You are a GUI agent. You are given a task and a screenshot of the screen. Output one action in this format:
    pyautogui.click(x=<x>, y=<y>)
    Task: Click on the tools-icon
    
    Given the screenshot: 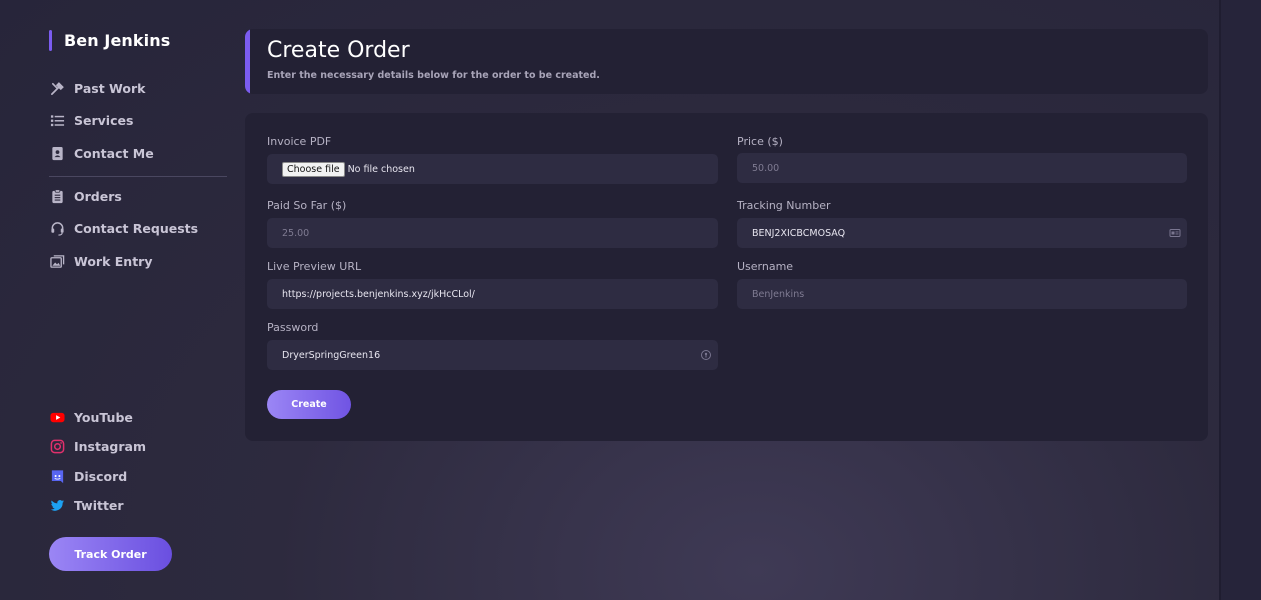 What is the action you would take?
    pyautogui.click(x=57, y=88)
    